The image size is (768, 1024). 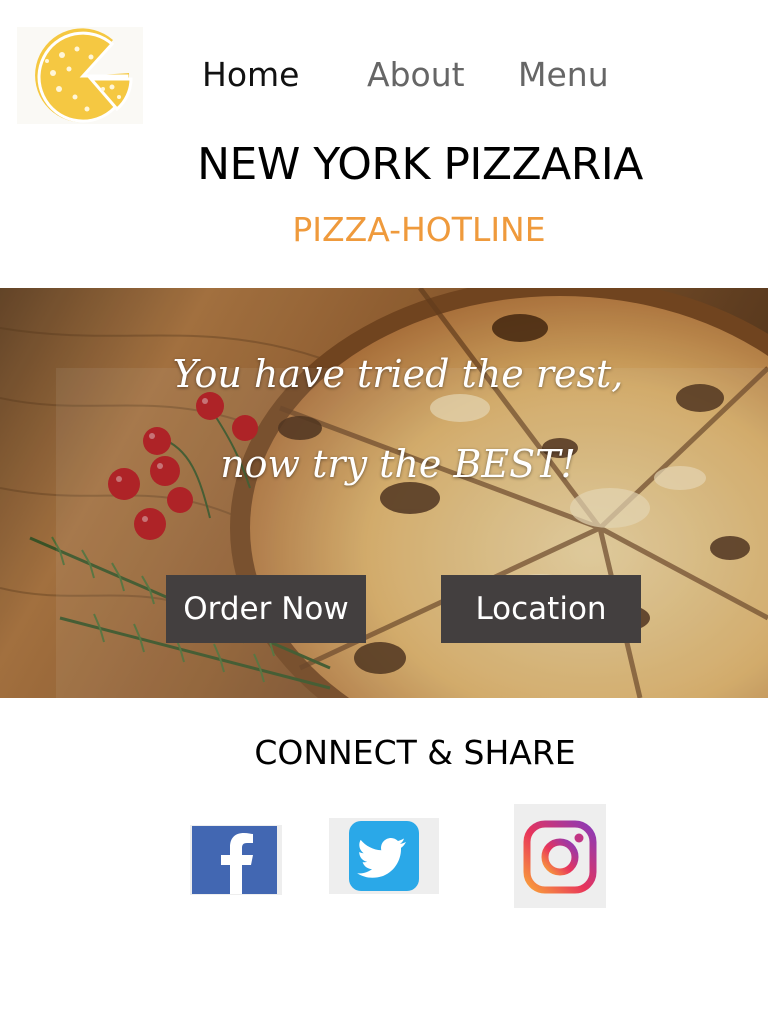 I want to click on pizza-hotline: PIZZA-HOTLINE, so click(x=419, y=229).